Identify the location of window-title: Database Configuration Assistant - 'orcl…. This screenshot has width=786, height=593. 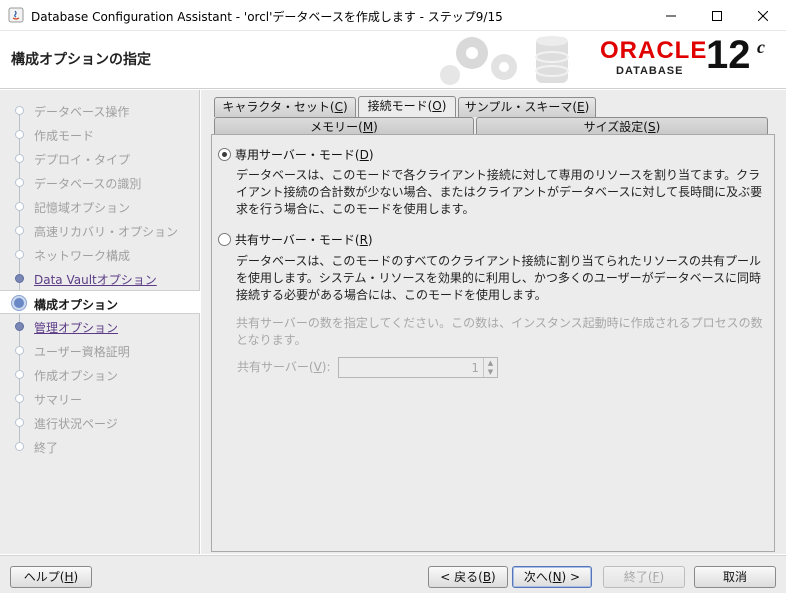
(267, 17).